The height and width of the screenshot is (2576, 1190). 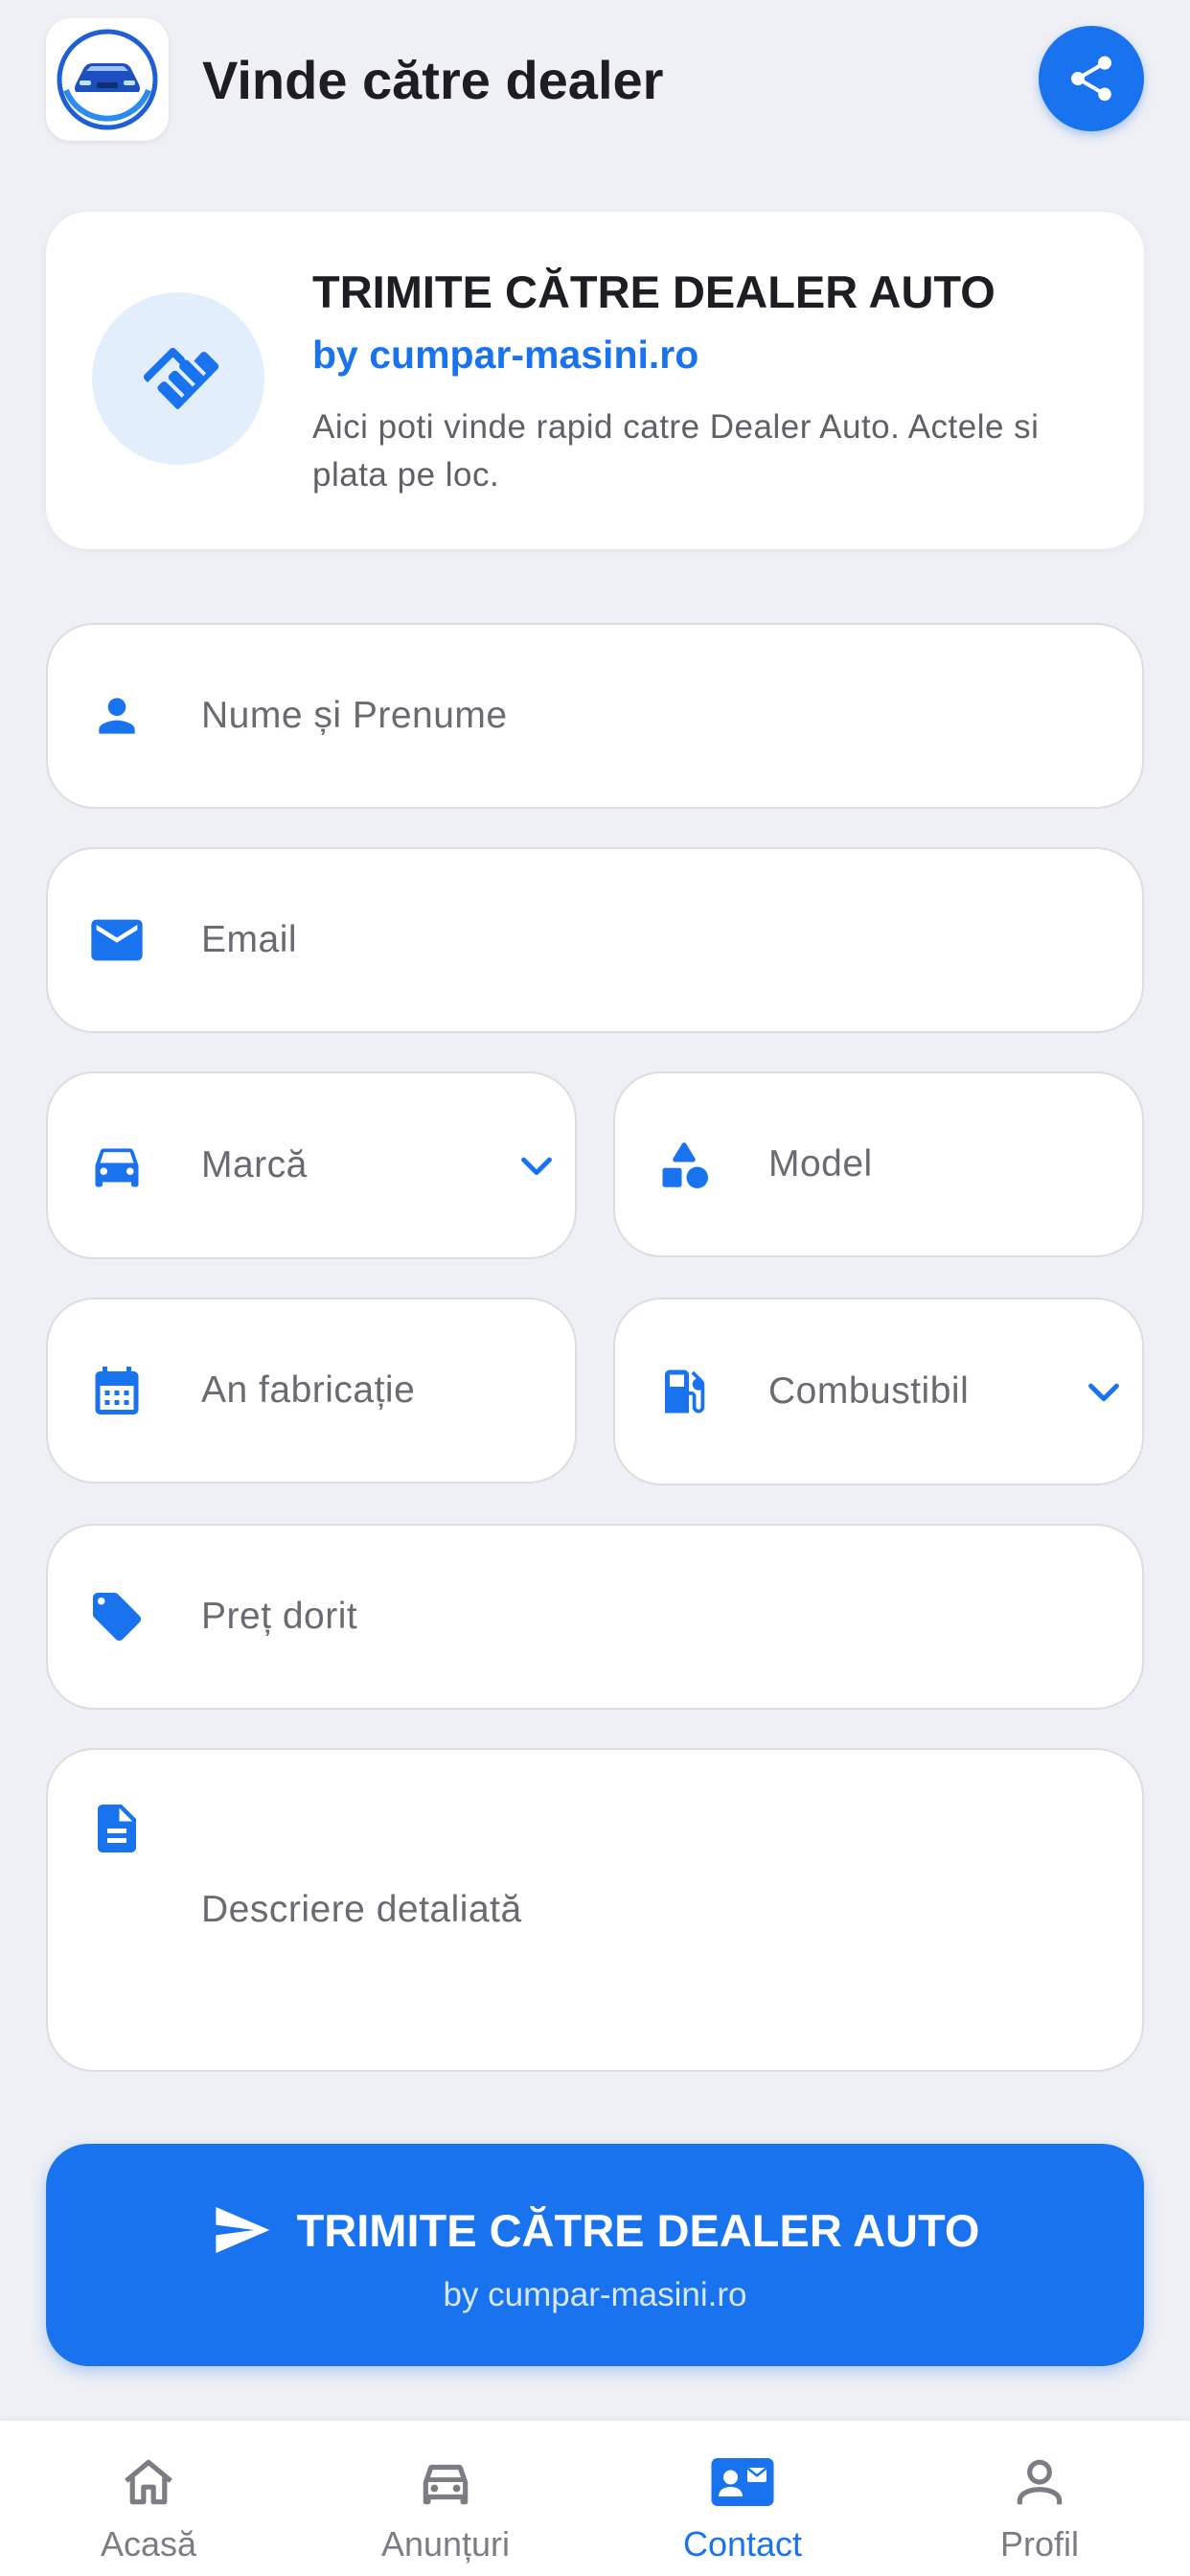 I want to click on brand-select: Marcă, so click(x=311, y=1165).